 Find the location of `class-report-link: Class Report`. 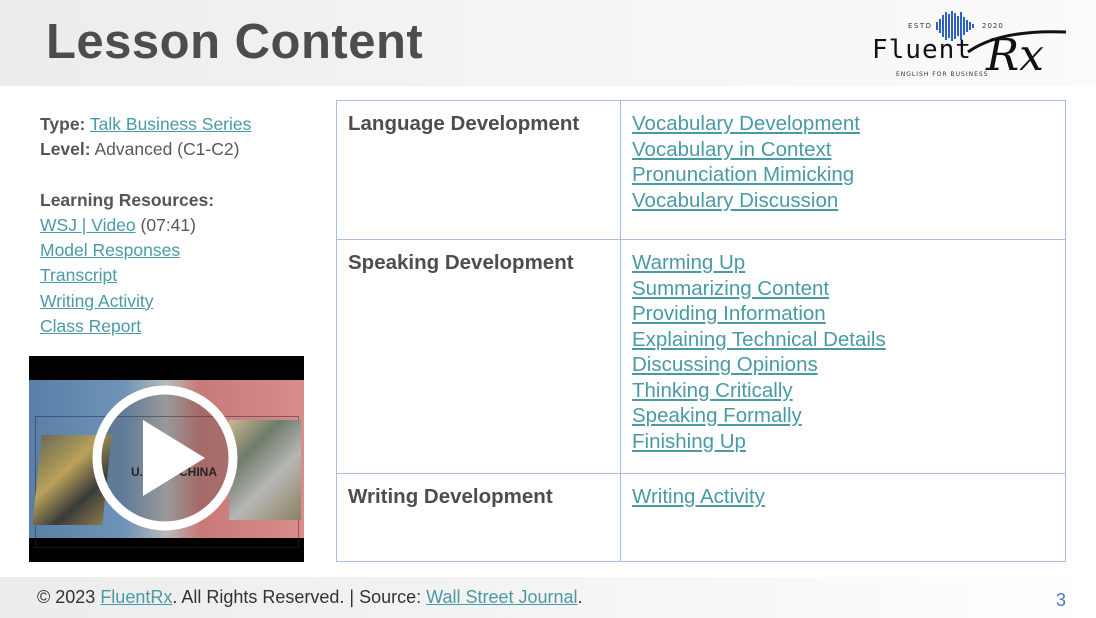

class-report-link: Class Report is located at coordinates (90, 326).